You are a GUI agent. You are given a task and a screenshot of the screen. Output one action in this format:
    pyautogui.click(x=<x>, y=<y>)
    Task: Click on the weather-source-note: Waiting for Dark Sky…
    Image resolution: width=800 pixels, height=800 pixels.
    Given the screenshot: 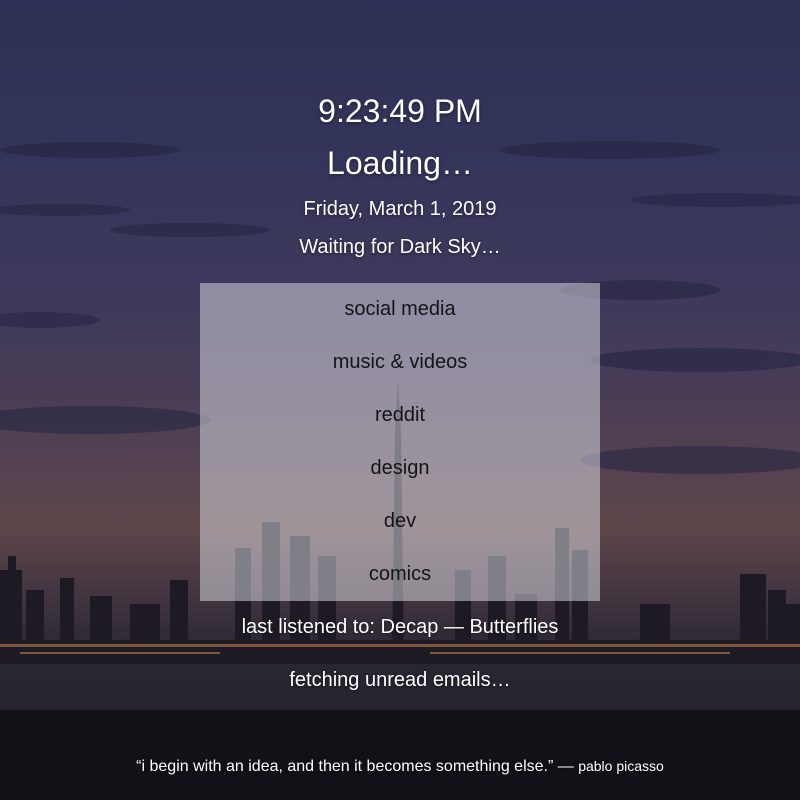 What is the action you would take?
    pyautogui.click(x=400, y=247)
    